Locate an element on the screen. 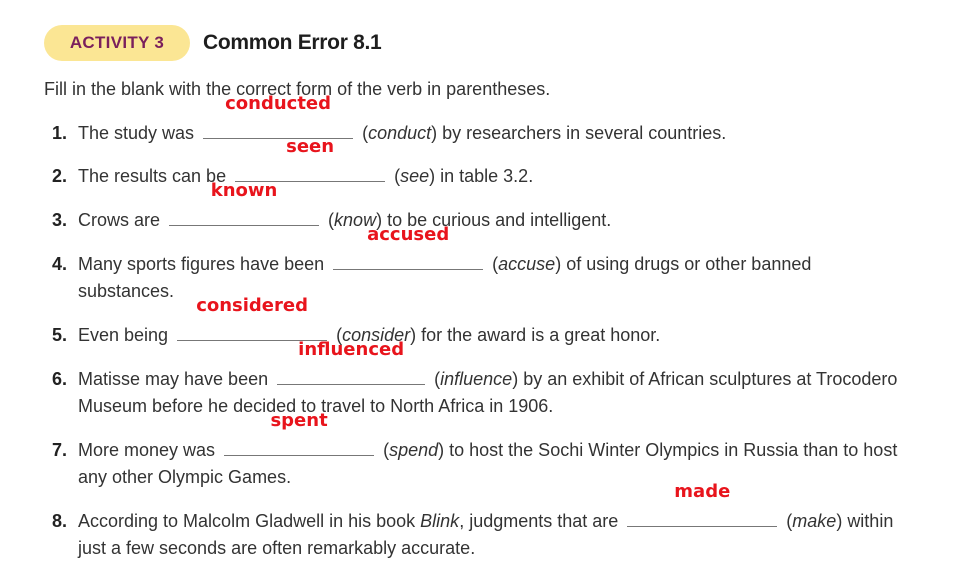 This screenshot has height=588, width=977. answer-blank: influenced is located at coordinates (351, 362).